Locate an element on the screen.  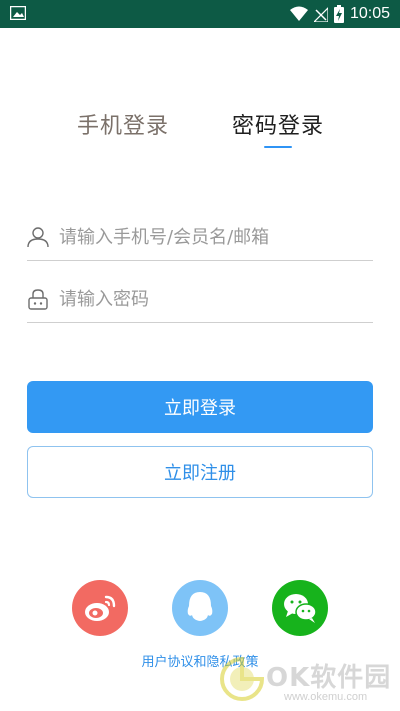
password-field is located at coordinates (200, 300).